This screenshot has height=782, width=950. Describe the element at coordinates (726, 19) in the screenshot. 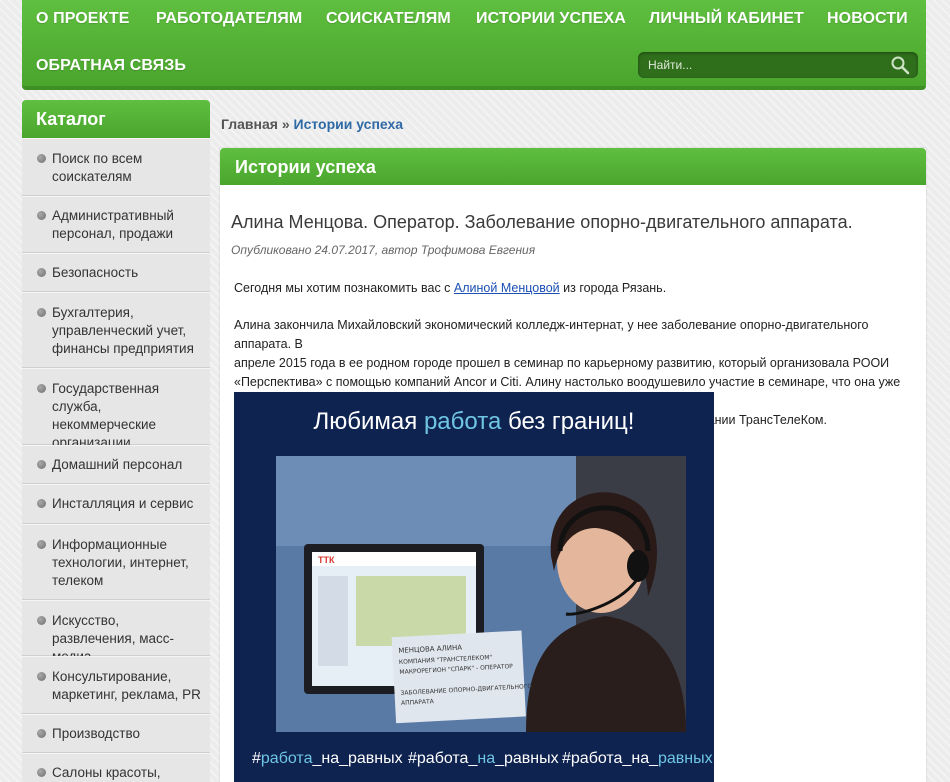

I see `nav-item-personal-cabinet: ЛИЧНЫЙ КАБИНЕТ` at that location.